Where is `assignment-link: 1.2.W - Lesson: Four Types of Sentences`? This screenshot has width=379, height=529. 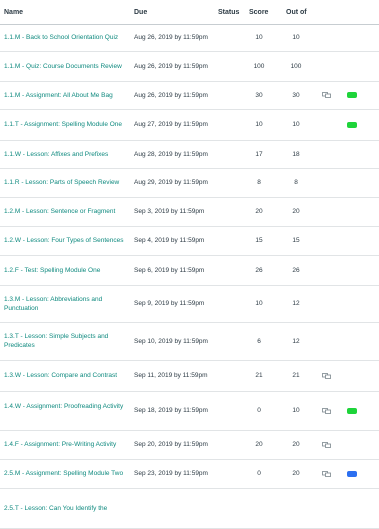
assignment-link: 1.2.W - Lesson: Four Types of Sentences is located at coordinates (65, 240).